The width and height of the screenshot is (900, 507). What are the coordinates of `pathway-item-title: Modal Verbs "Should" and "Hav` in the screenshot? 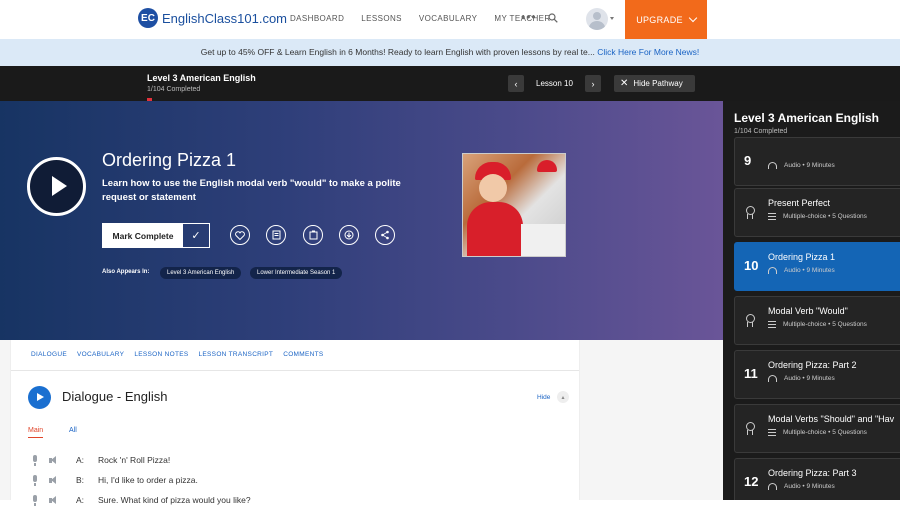 It's located at (831, 419).